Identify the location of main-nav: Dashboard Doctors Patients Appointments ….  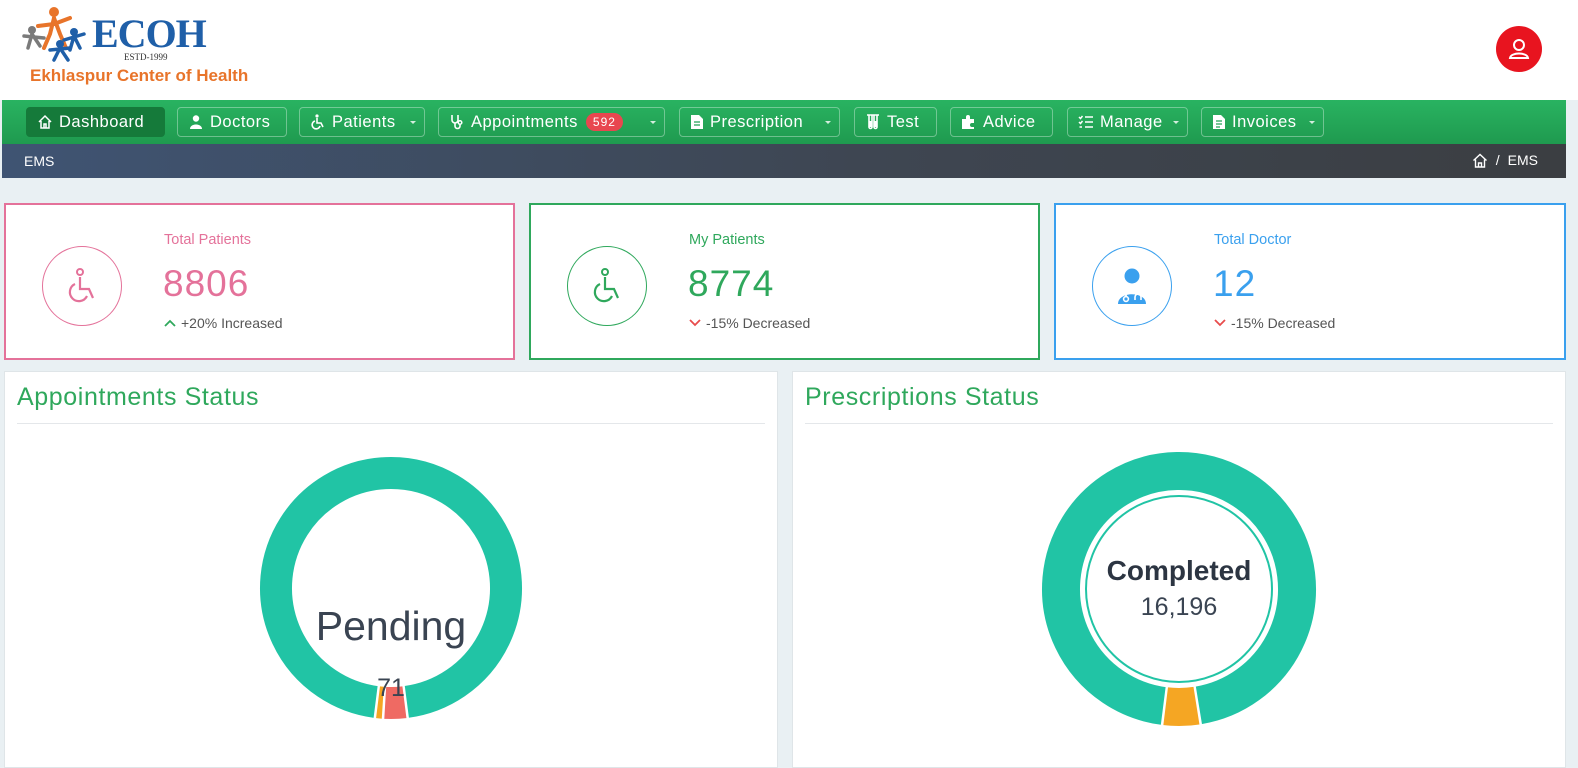
(784, 122).